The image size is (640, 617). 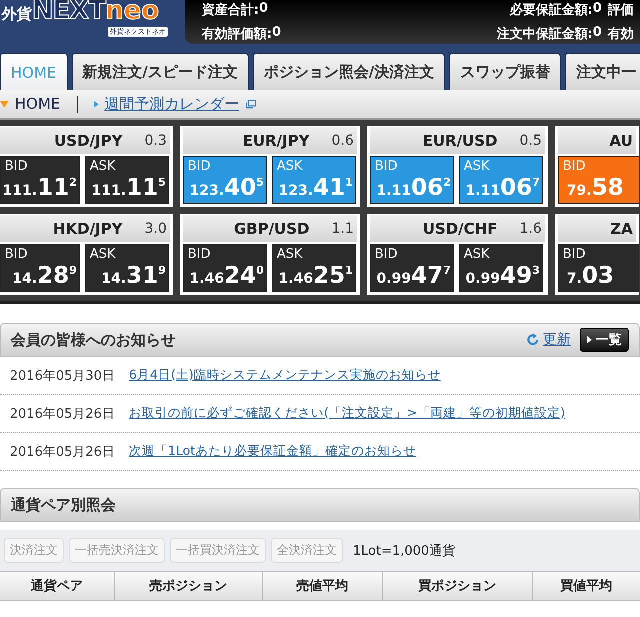 I want to click on currency-pair: HKD/JPY, so click(x=88, y=229).